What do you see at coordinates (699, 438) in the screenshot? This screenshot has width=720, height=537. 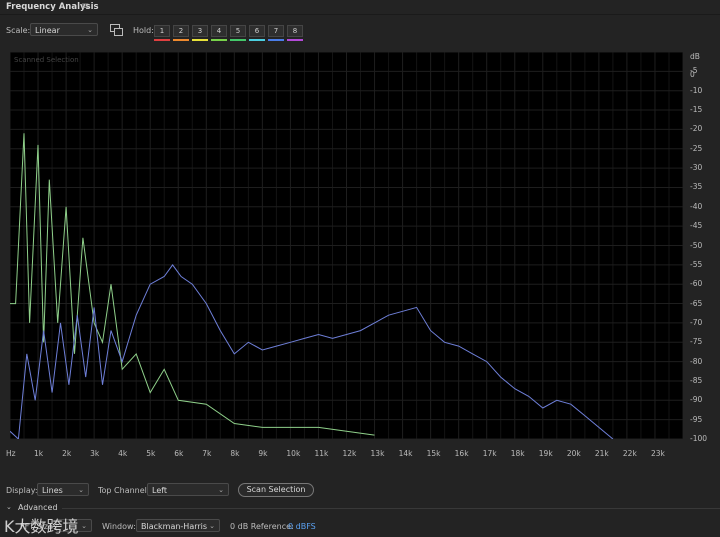 I see `y-tick-label: -100` at bounding box center [699, 438].